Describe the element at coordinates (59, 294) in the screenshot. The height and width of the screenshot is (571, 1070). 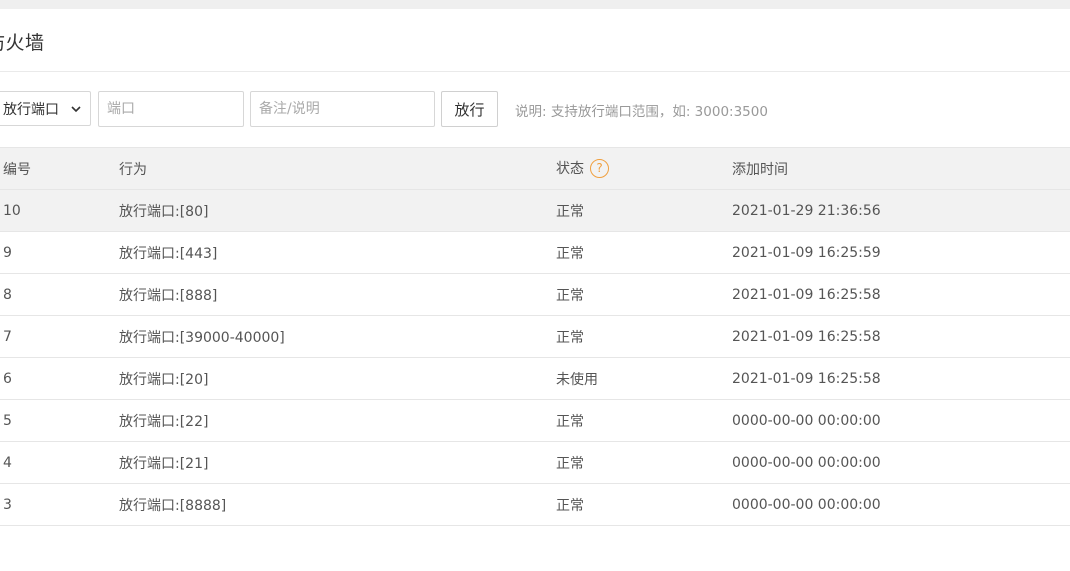
I see `cell-id: 8` at that location.